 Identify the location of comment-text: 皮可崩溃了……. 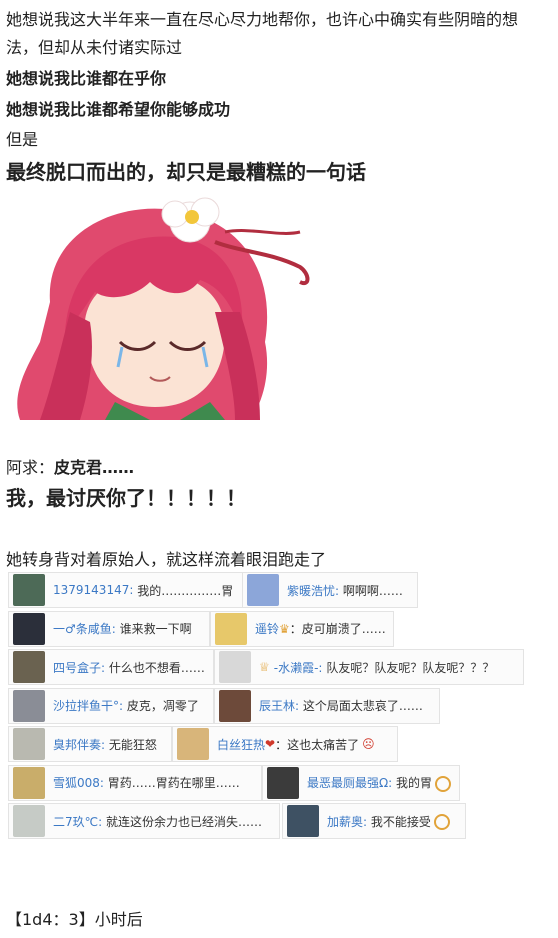
(343, 629).